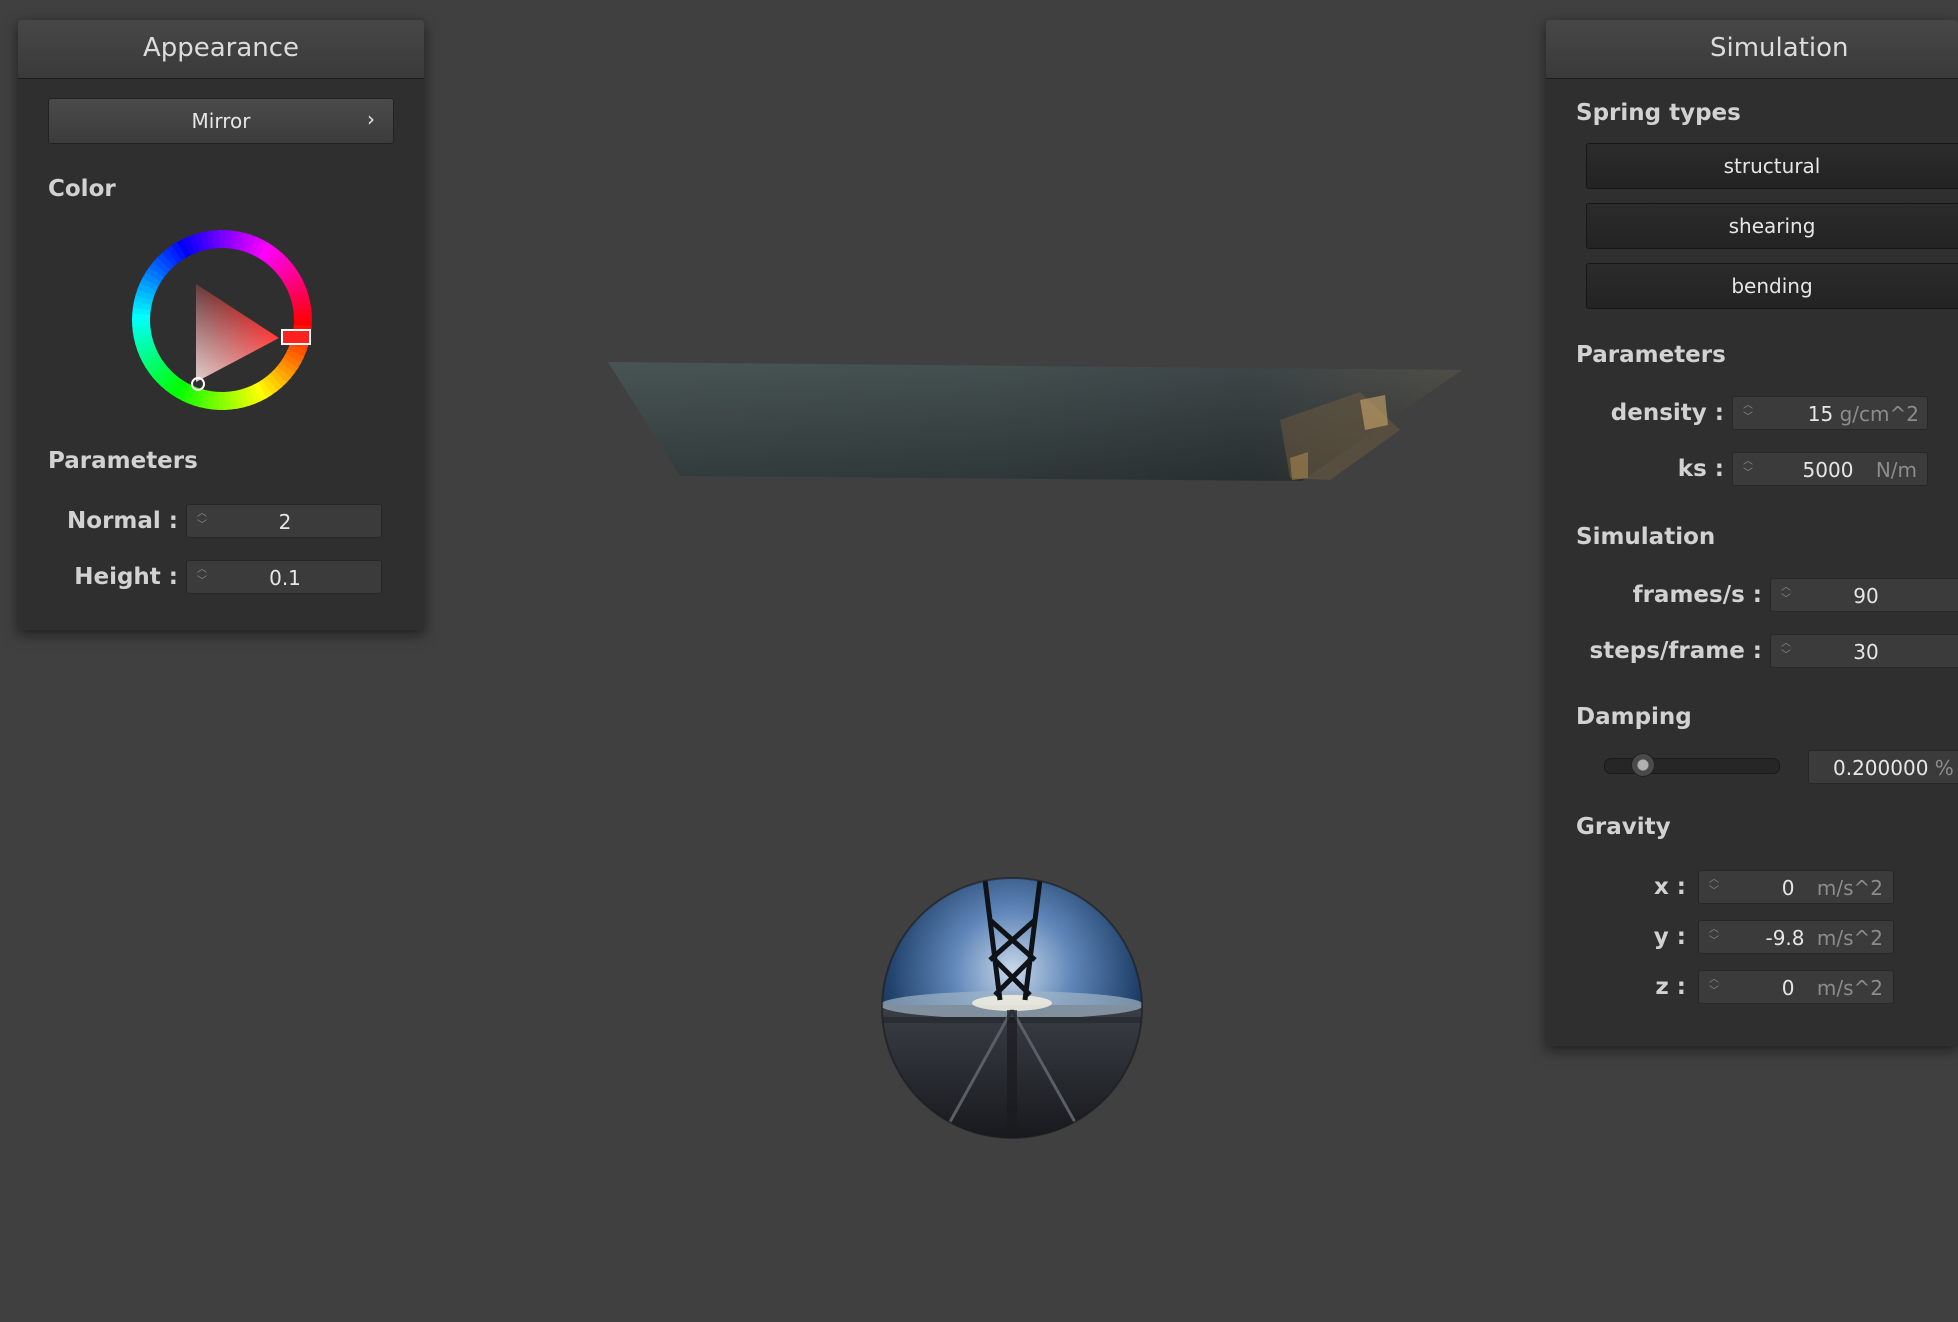 The image size is (1958, 1322). Describe the element at coordinates (1670, 987) in the screenshot. I see `gravity-z-label: z :` at that location.